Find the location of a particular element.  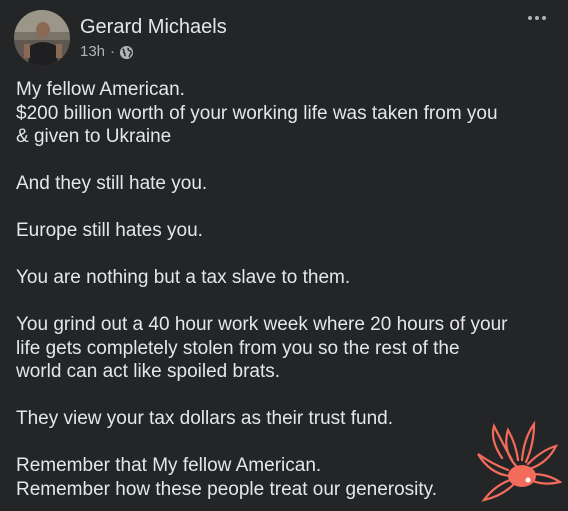

post-header: Gerard Michaels 13h · is located at coordinates (120, 38).